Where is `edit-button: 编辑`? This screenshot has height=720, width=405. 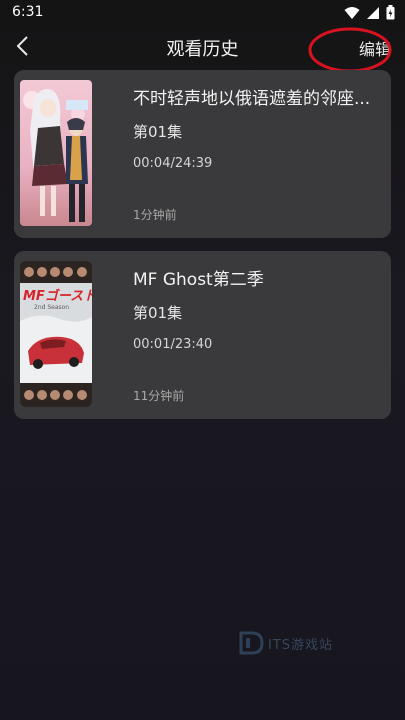
edit-button: 编辑 is located at coordinates (375, 48).